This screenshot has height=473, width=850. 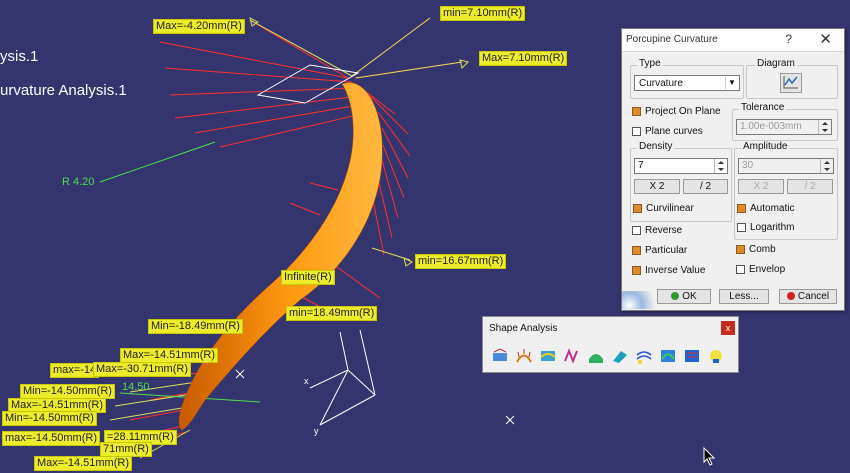 I want to click on connect-checker-icon, so click(x=500, y=356).